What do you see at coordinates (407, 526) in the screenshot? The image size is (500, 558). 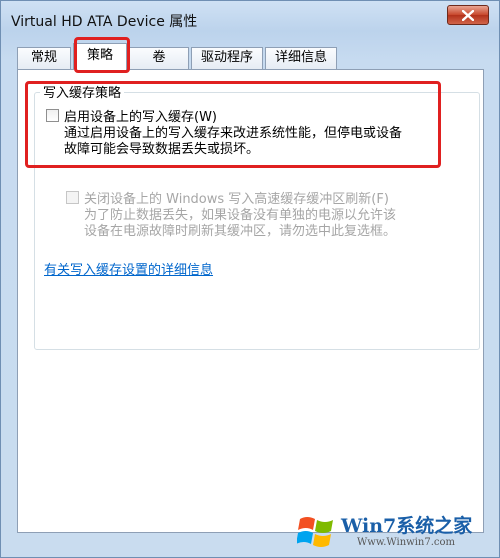 I see `watermark-brand: Win7系统之家` at bounding box center [407, 526].